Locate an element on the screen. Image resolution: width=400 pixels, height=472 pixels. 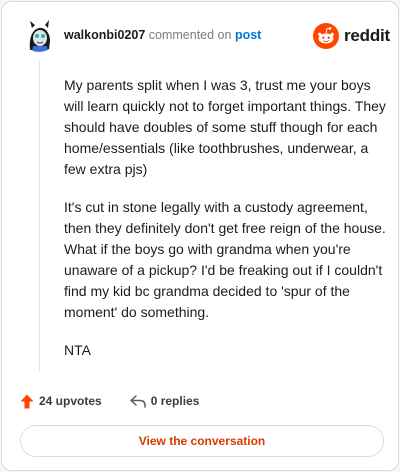
user-avatar is located at coordinates (39, 34).